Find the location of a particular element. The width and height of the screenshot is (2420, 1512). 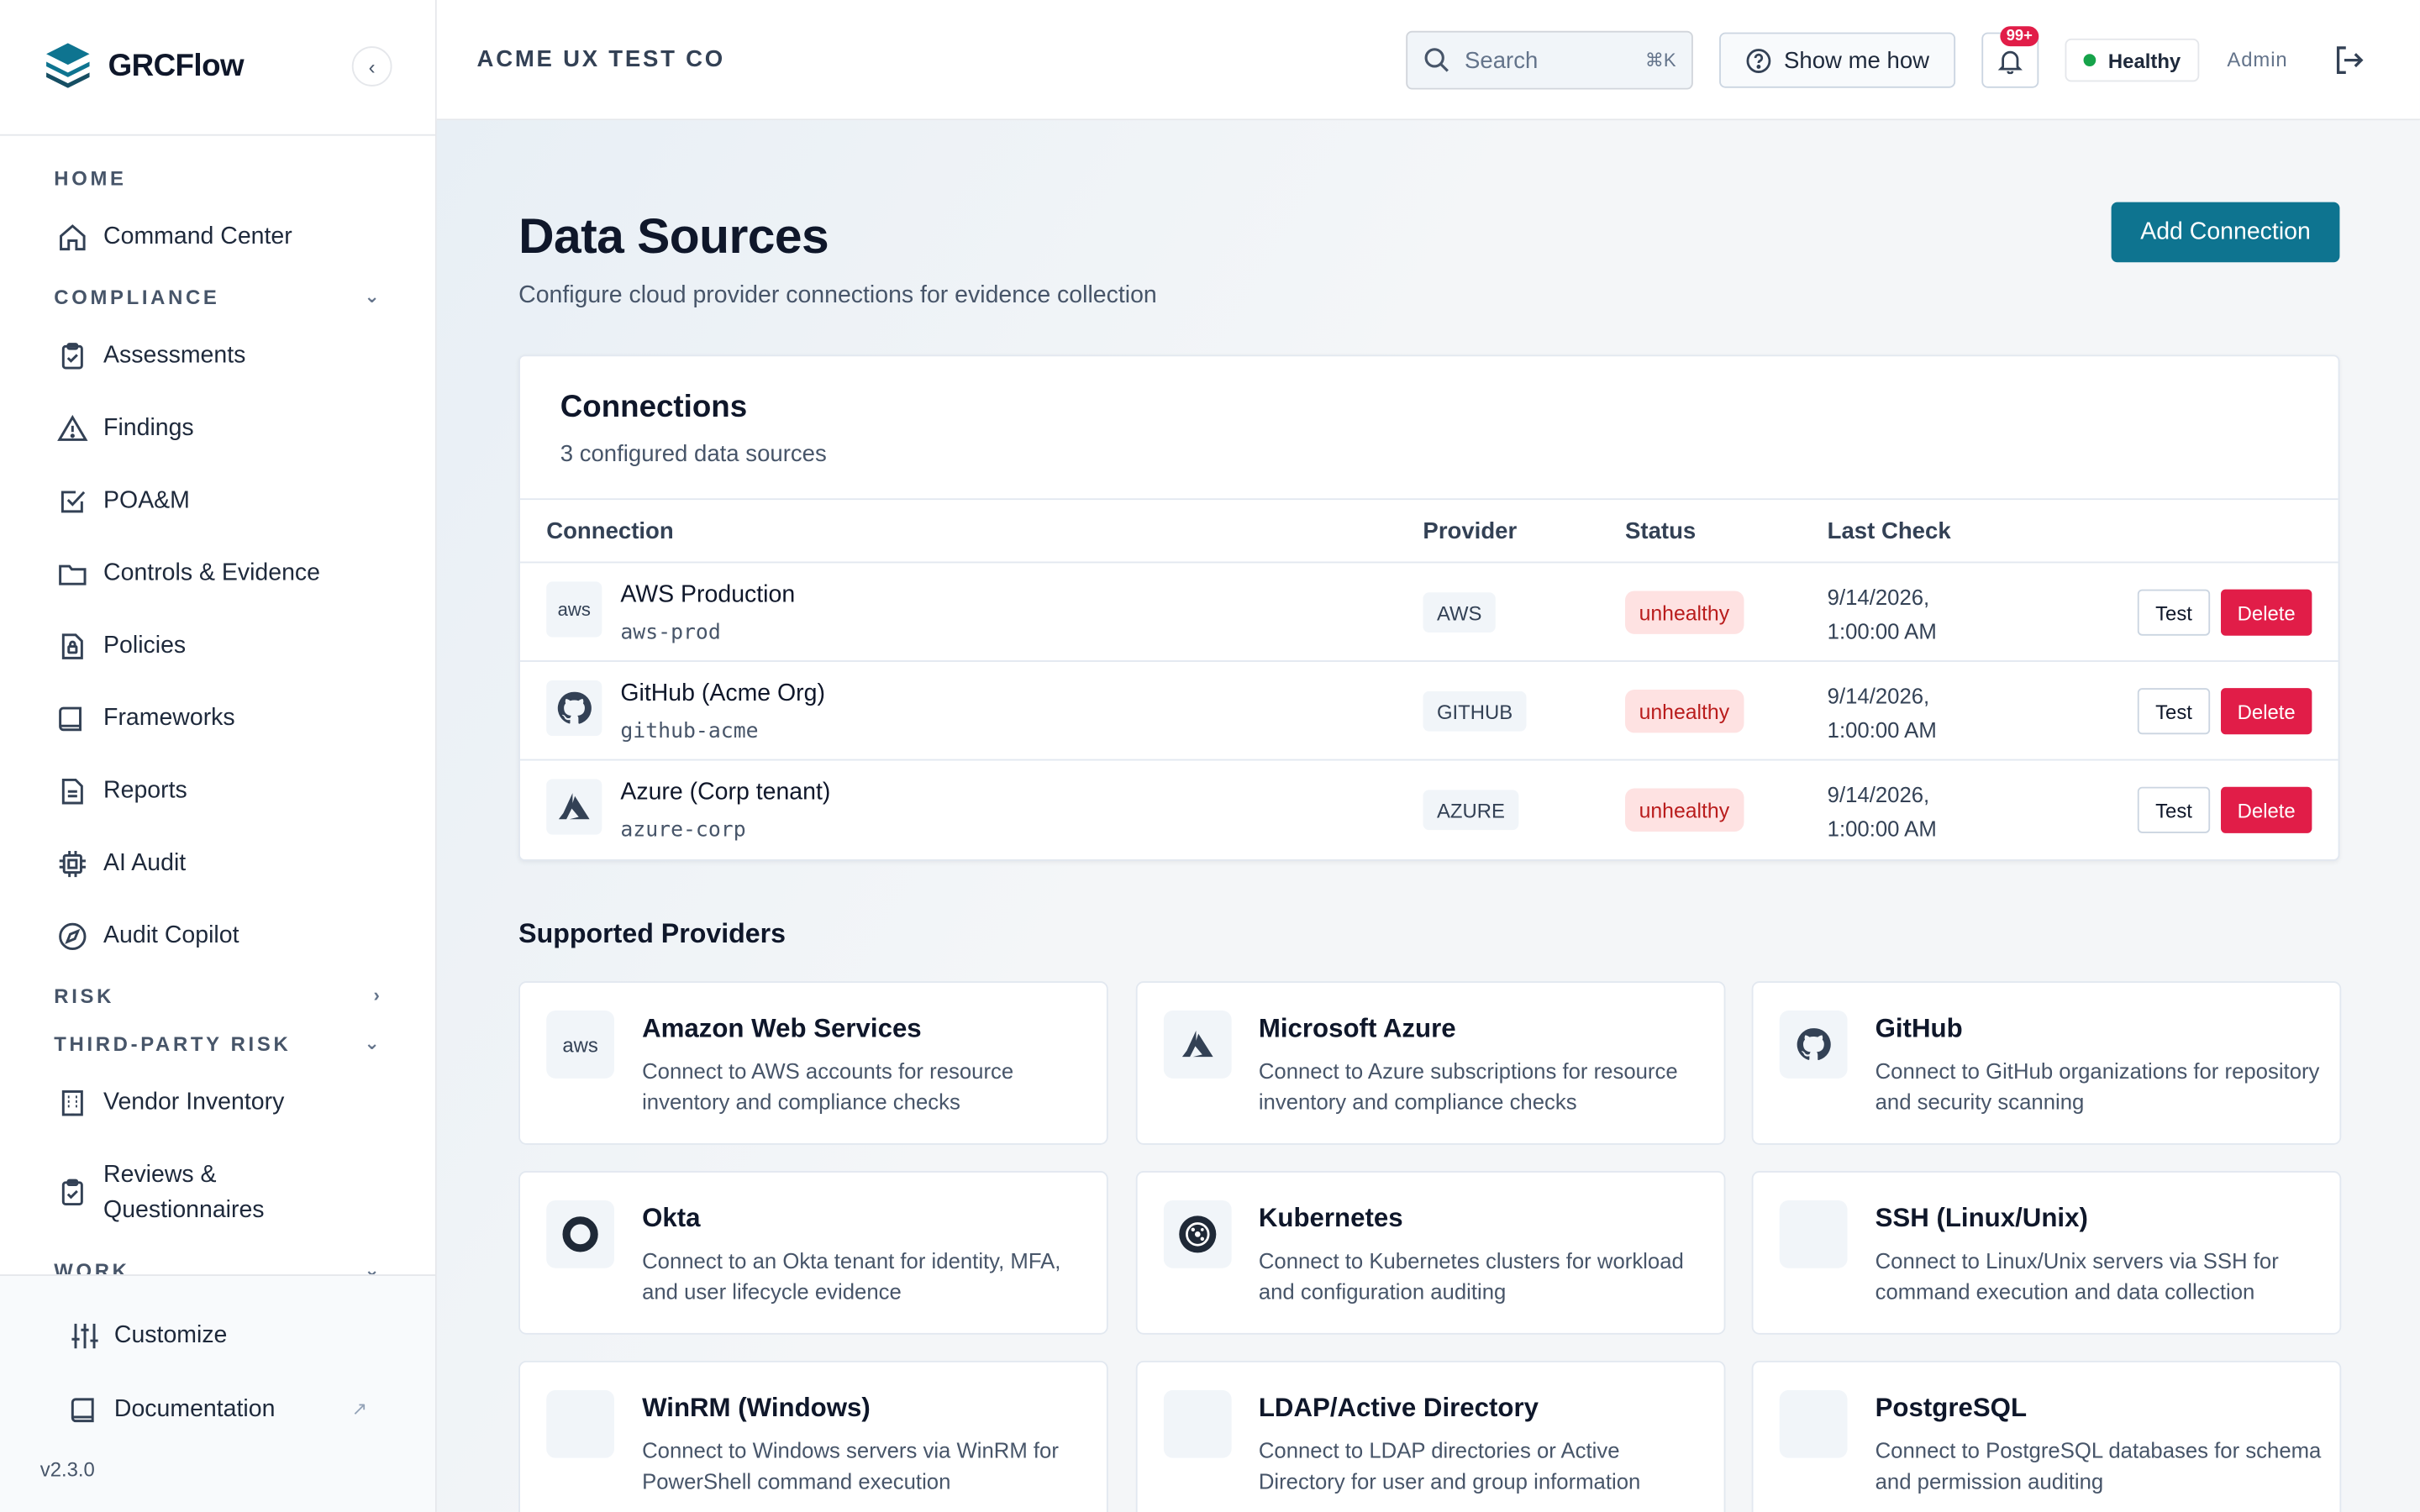

sidebar-item-ai-audit: AI Audit is located at coordinates (218, 863).